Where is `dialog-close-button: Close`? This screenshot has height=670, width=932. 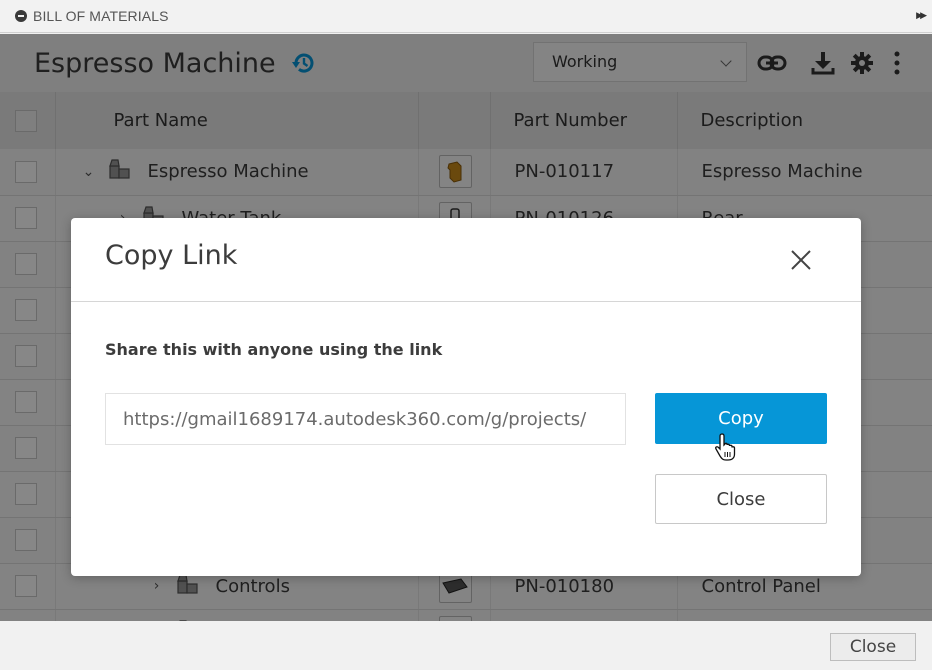 dialog-close-button: Close is located at coordinates (741, 499).